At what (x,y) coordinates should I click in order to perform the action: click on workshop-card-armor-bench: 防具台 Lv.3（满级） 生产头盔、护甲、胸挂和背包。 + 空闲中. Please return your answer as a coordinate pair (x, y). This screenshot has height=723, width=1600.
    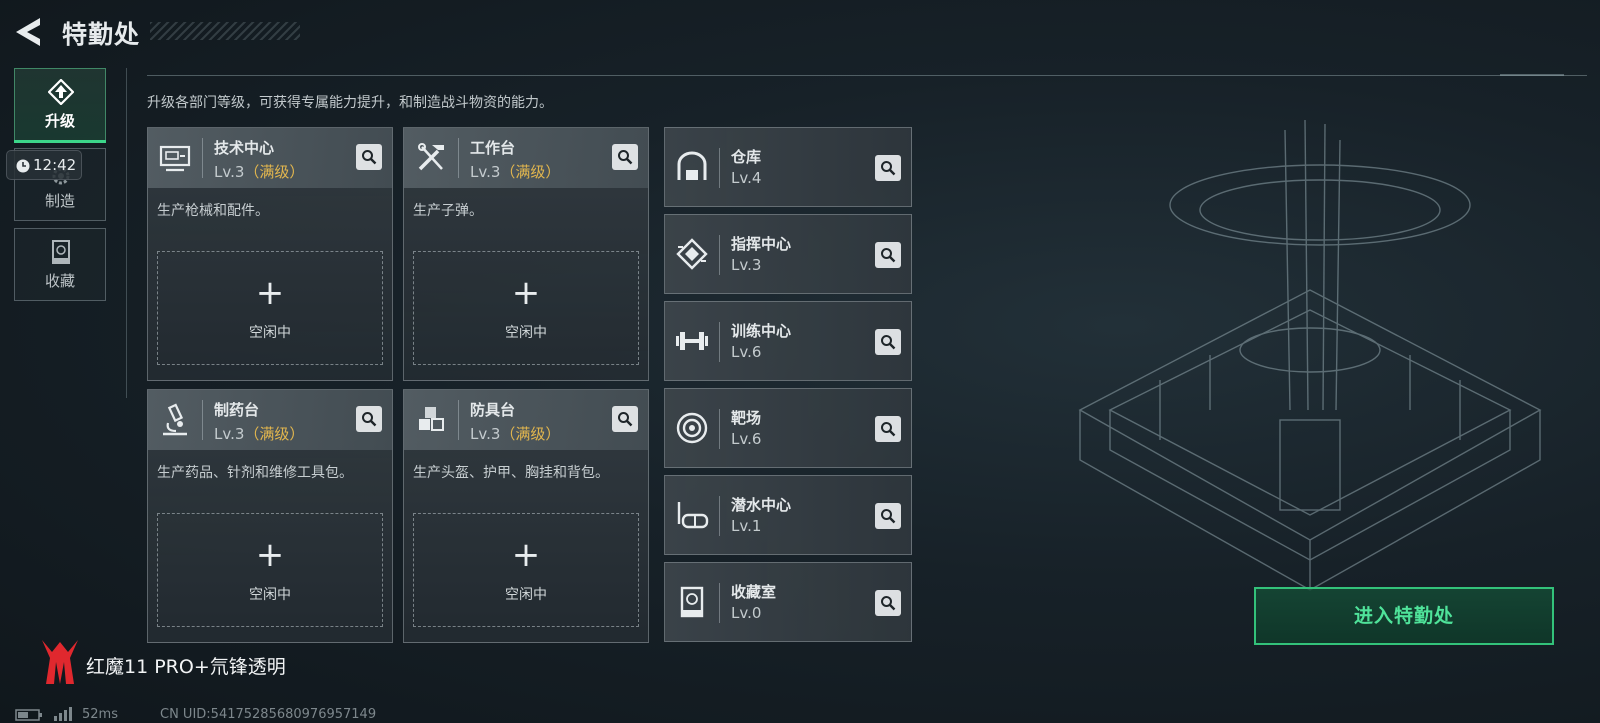
    Looking at the image, I should click on (526, 516).